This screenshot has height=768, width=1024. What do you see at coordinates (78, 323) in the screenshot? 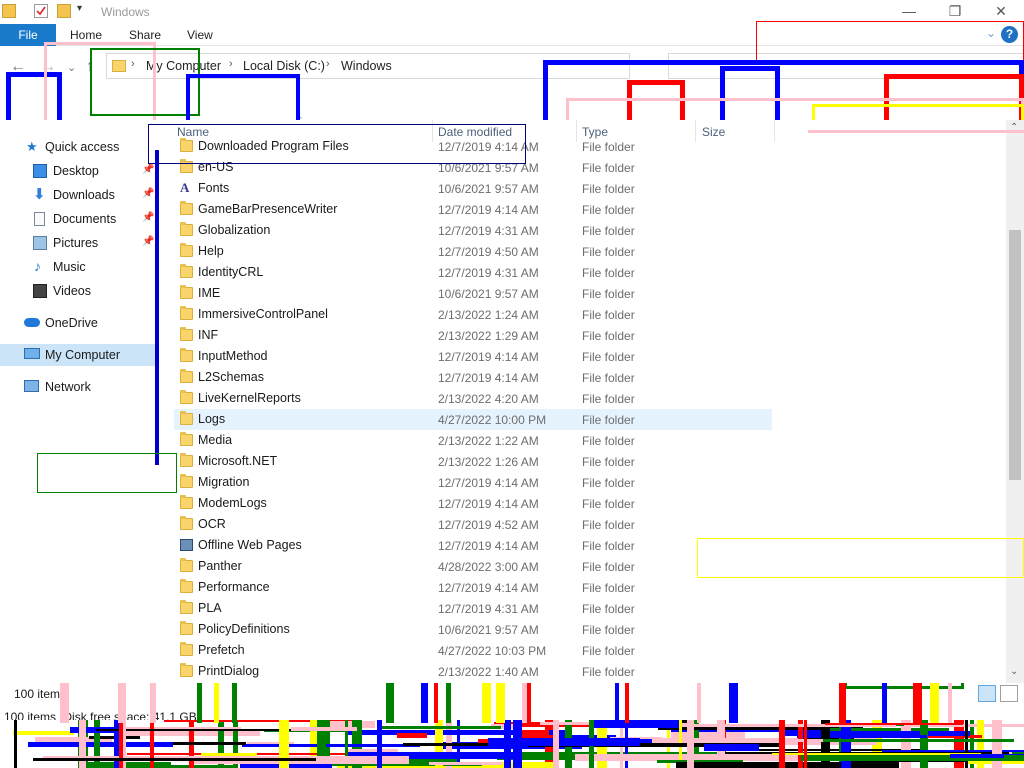
I see `sidebar-item-onedrive: OneDrive` at bounding box center [78, 323].